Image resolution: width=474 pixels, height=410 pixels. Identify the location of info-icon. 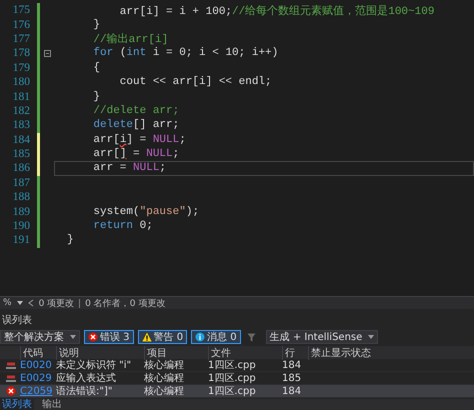
(200, 337).